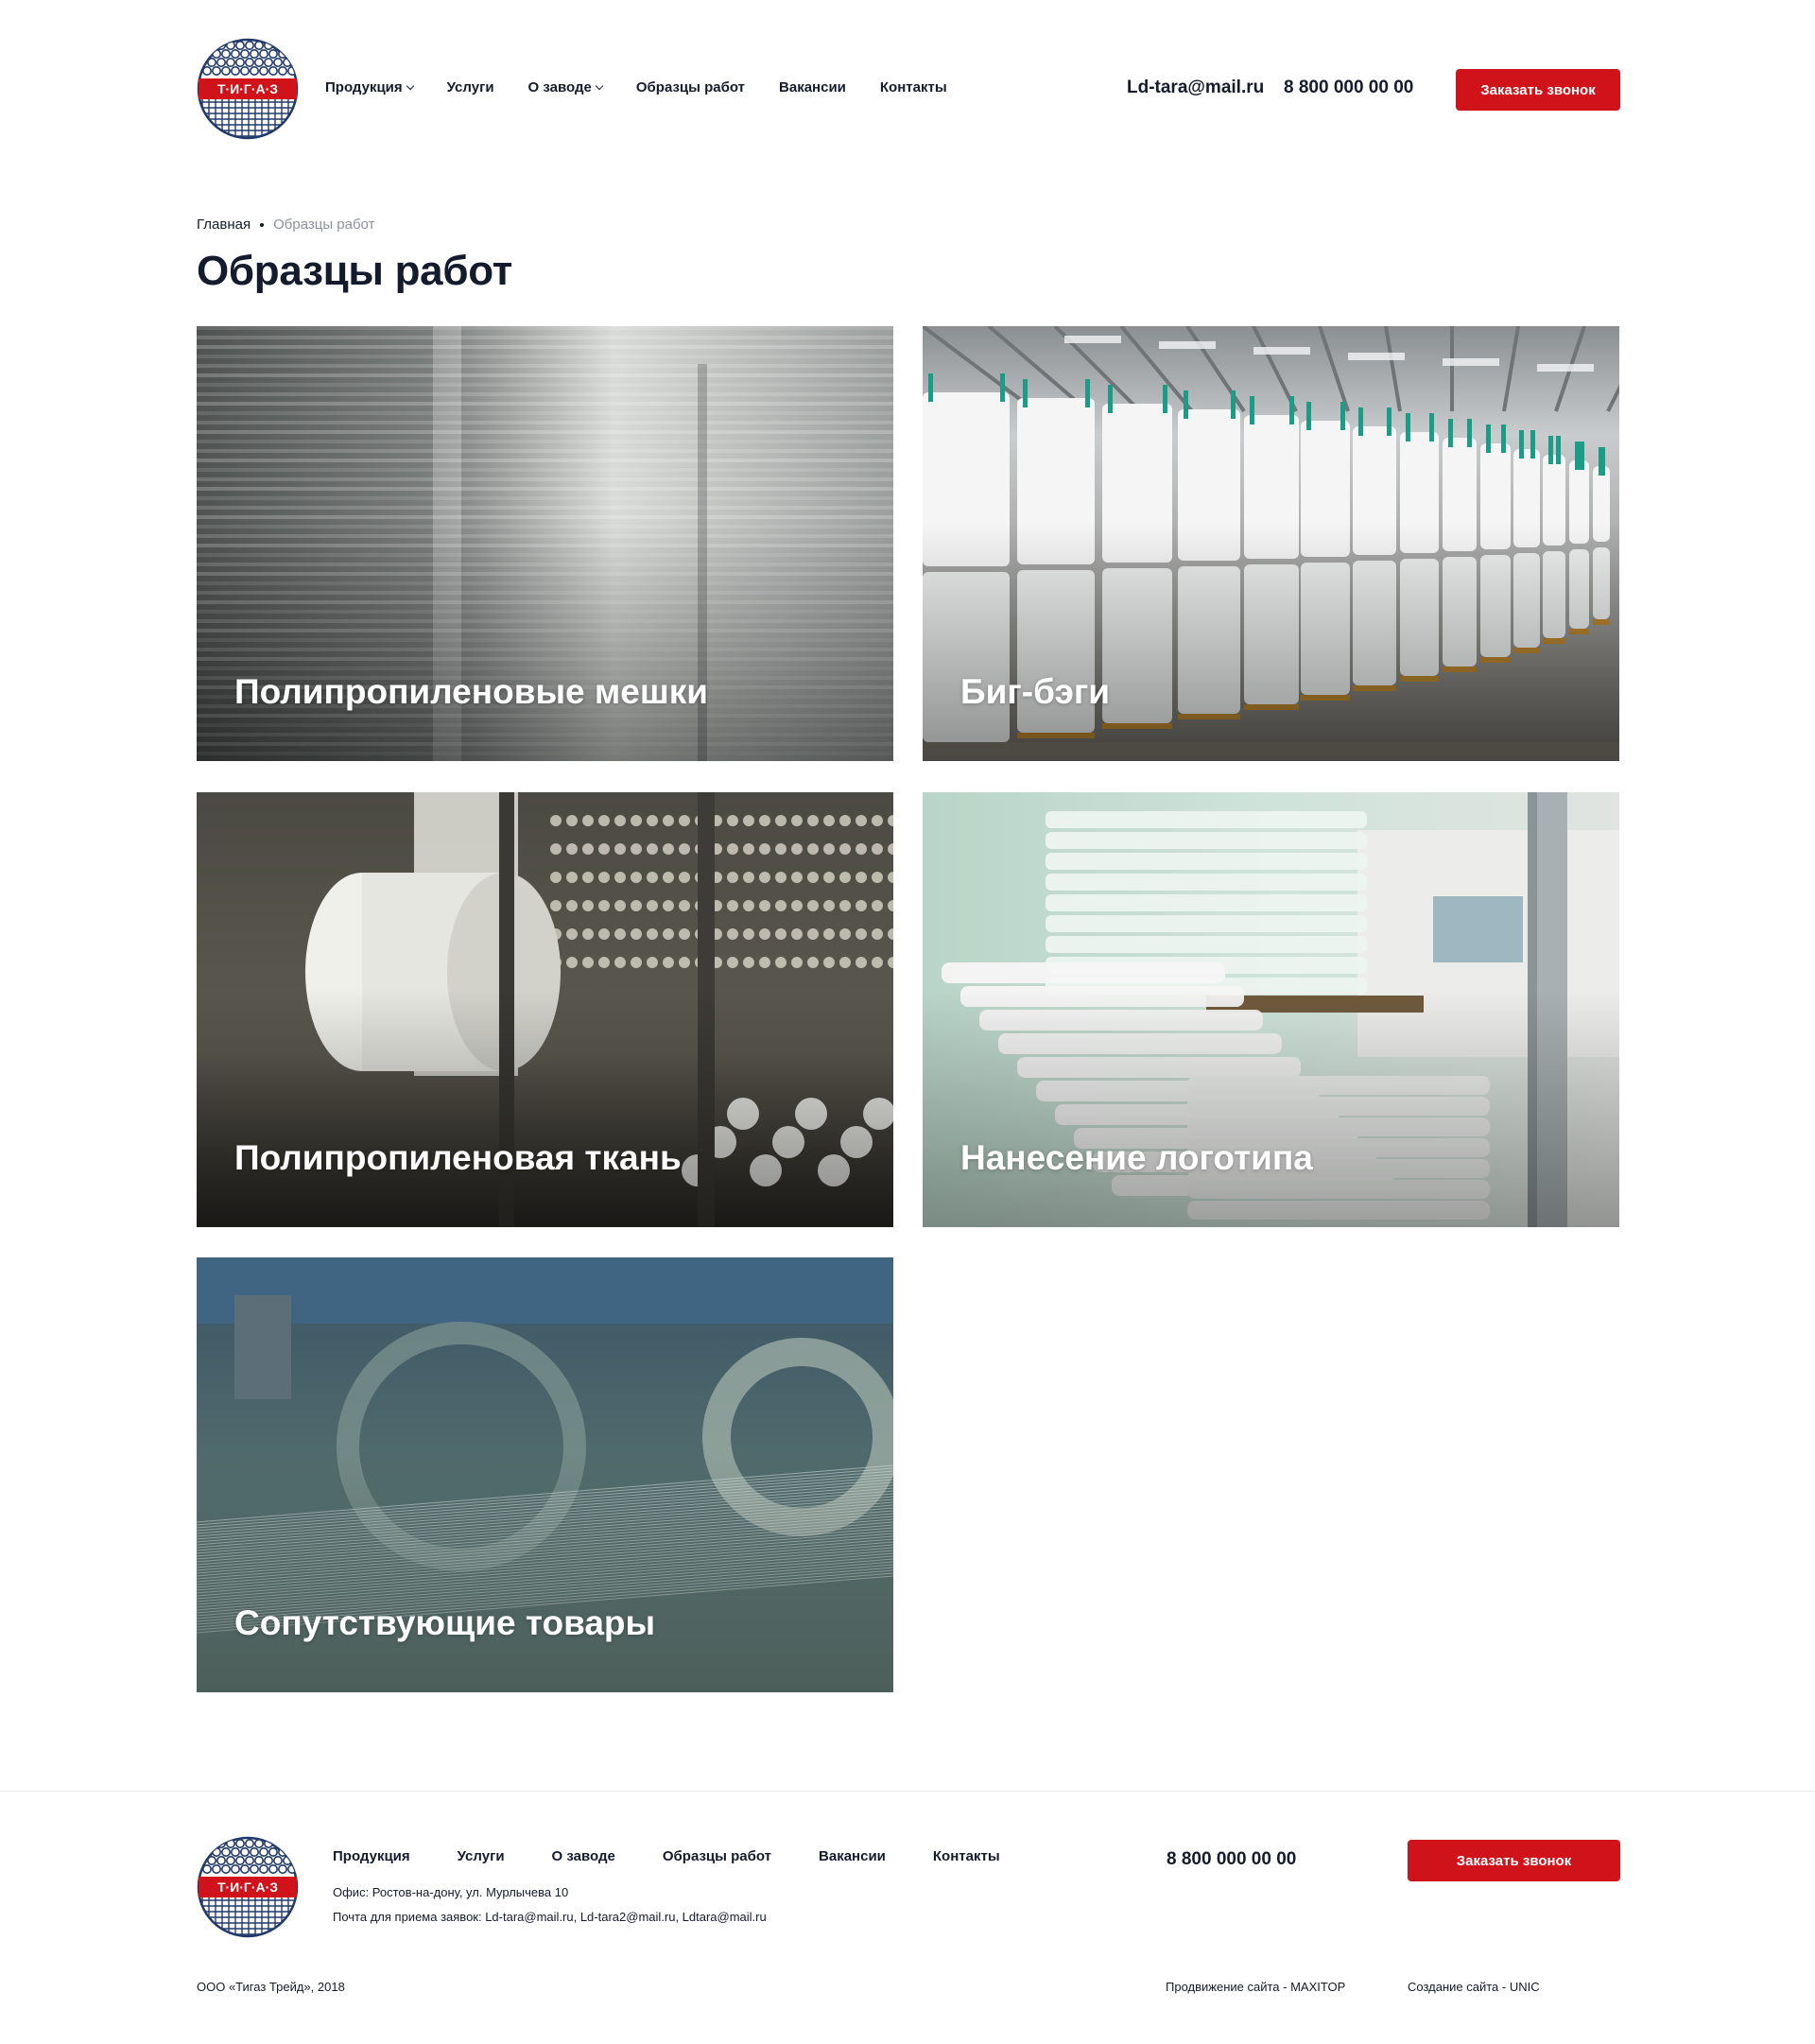 This screenshot has height=2044, width=1815. Describe the element at coordinates (545, 1474) in the screenshot. I see `card-related-goods: Сопутствующие товары` at that location.